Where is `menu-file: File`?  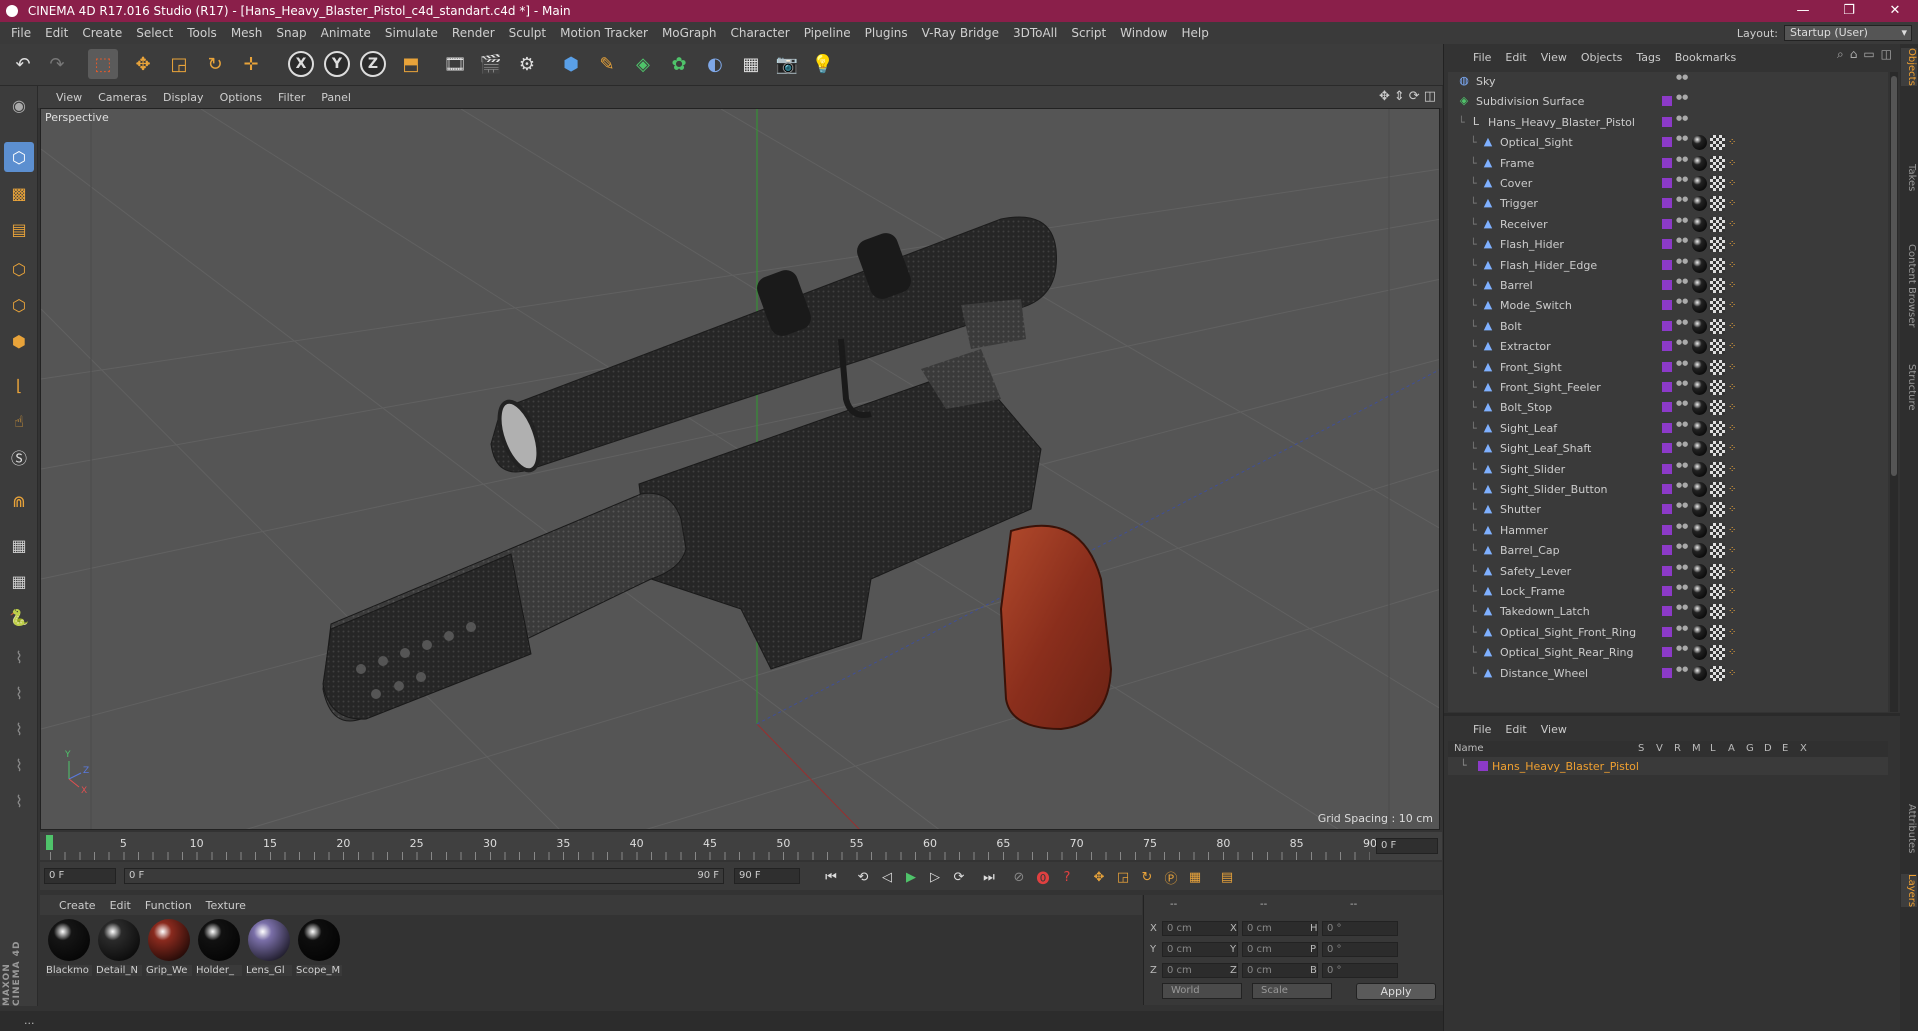 menu-file: File is located at coordinates (21, 33).